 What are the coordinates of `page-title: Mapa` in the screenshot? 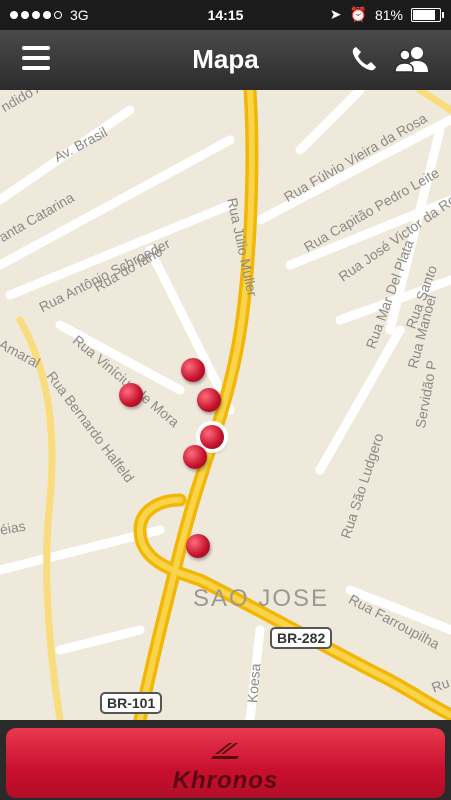 It's located at (225, 59).